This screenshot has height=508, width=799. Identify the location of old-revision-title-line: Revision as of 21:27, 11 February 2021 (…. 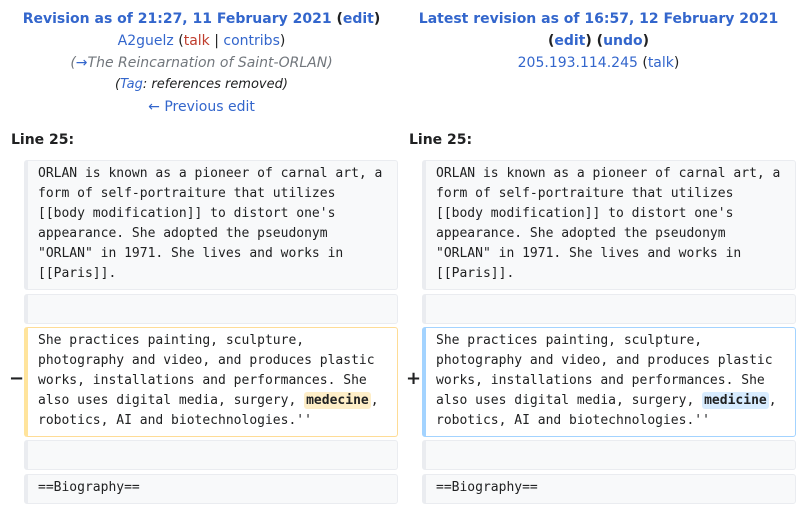
(201, 19).